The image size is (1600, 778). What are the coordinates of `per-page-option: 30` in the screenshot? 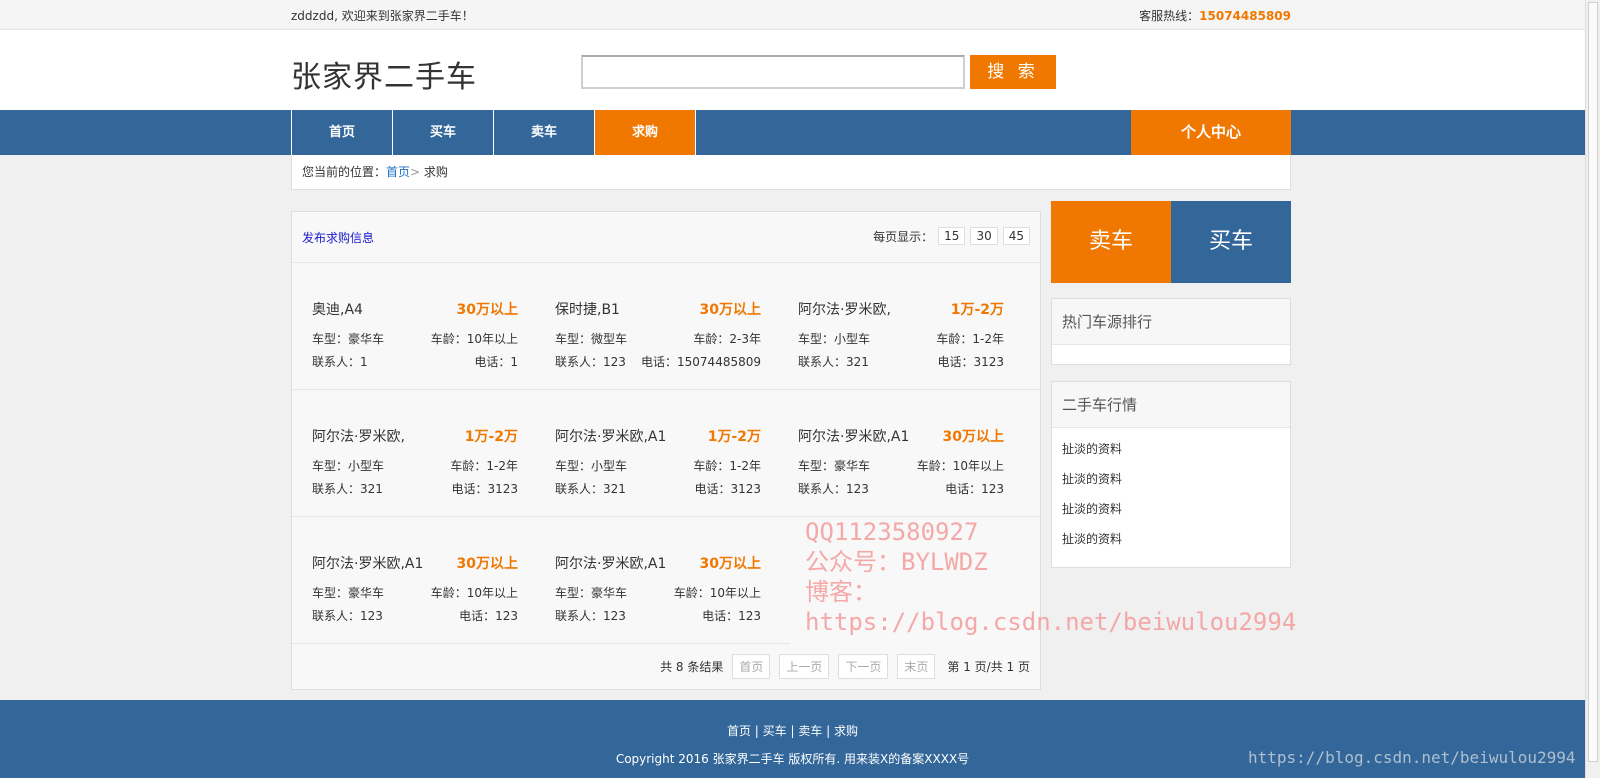 It's located at (984, 236).